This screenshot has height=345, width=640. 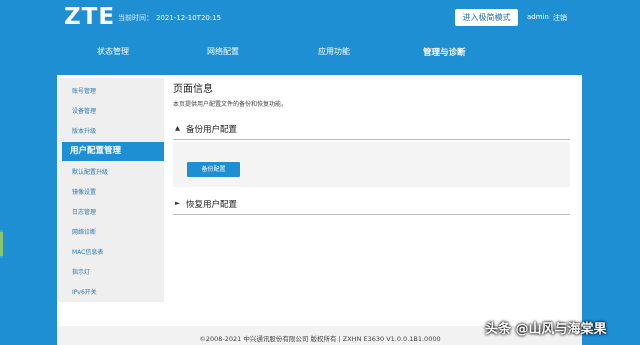 I want to click on sidebar-item-default-config: 默认配置升级, so click(x=90, y=171).